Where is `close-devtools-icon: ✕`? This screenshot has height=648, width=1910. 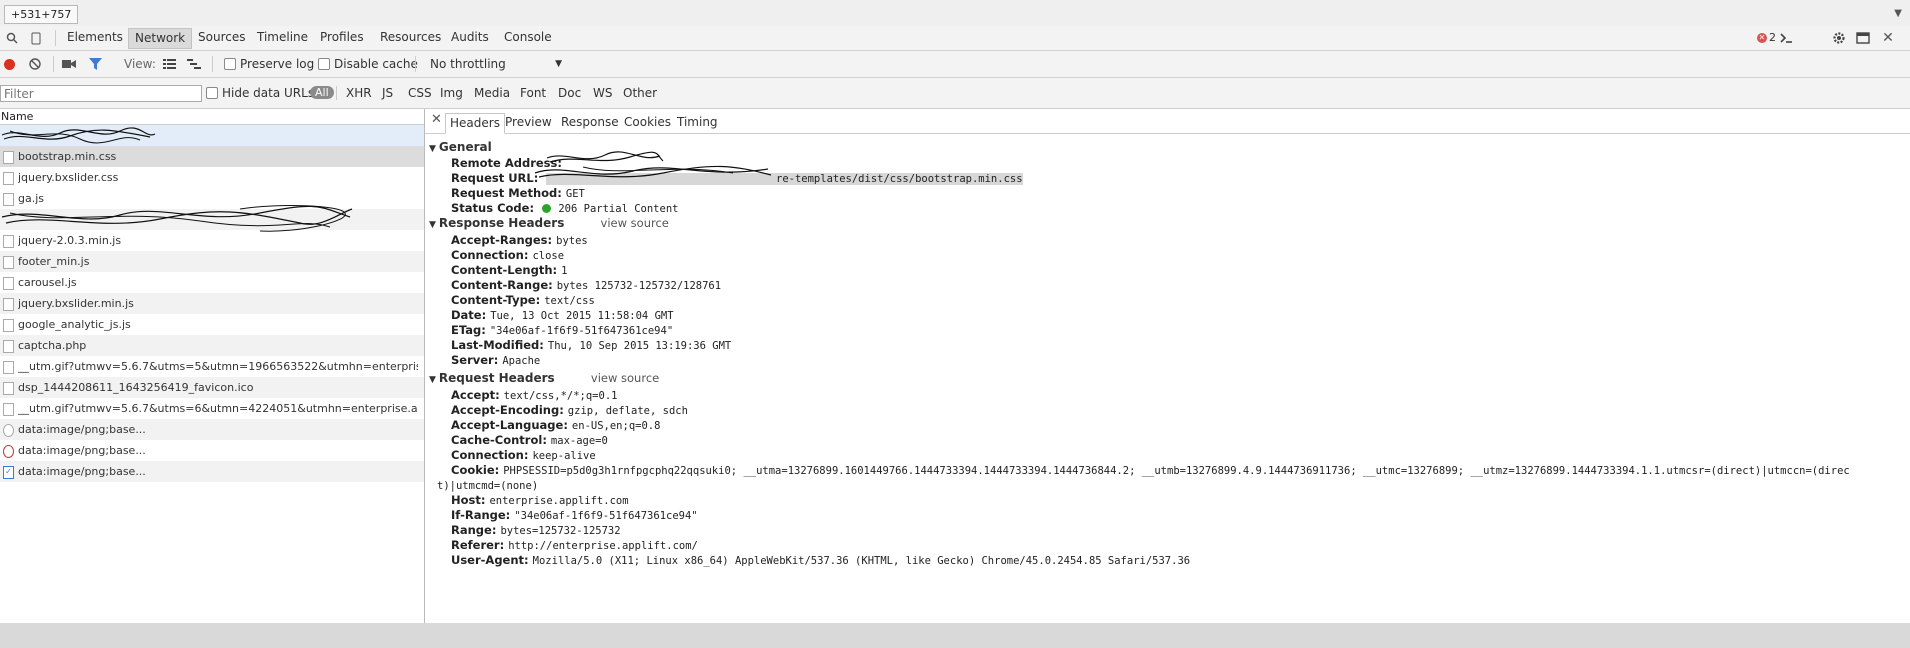 close-devtools-icon: ✕ is located at coordinates (1888, 38).